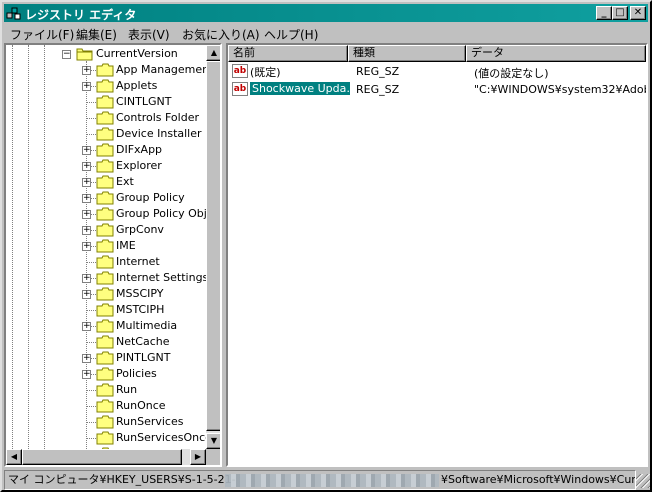 The height and width of the screenshot is (492, 652). Describe the element at coordinates (438, 71) in the screenshot. I see `value-row-default: ab (既定) REG_SZ (値の設定なし)` at that location.